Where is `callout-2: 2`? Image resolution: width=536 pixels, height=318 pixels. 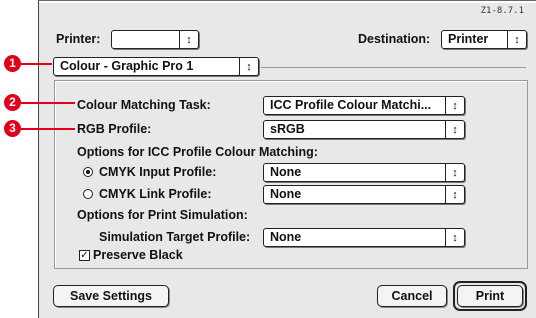 callout-2: 2 is located at coordinates (12, 102).